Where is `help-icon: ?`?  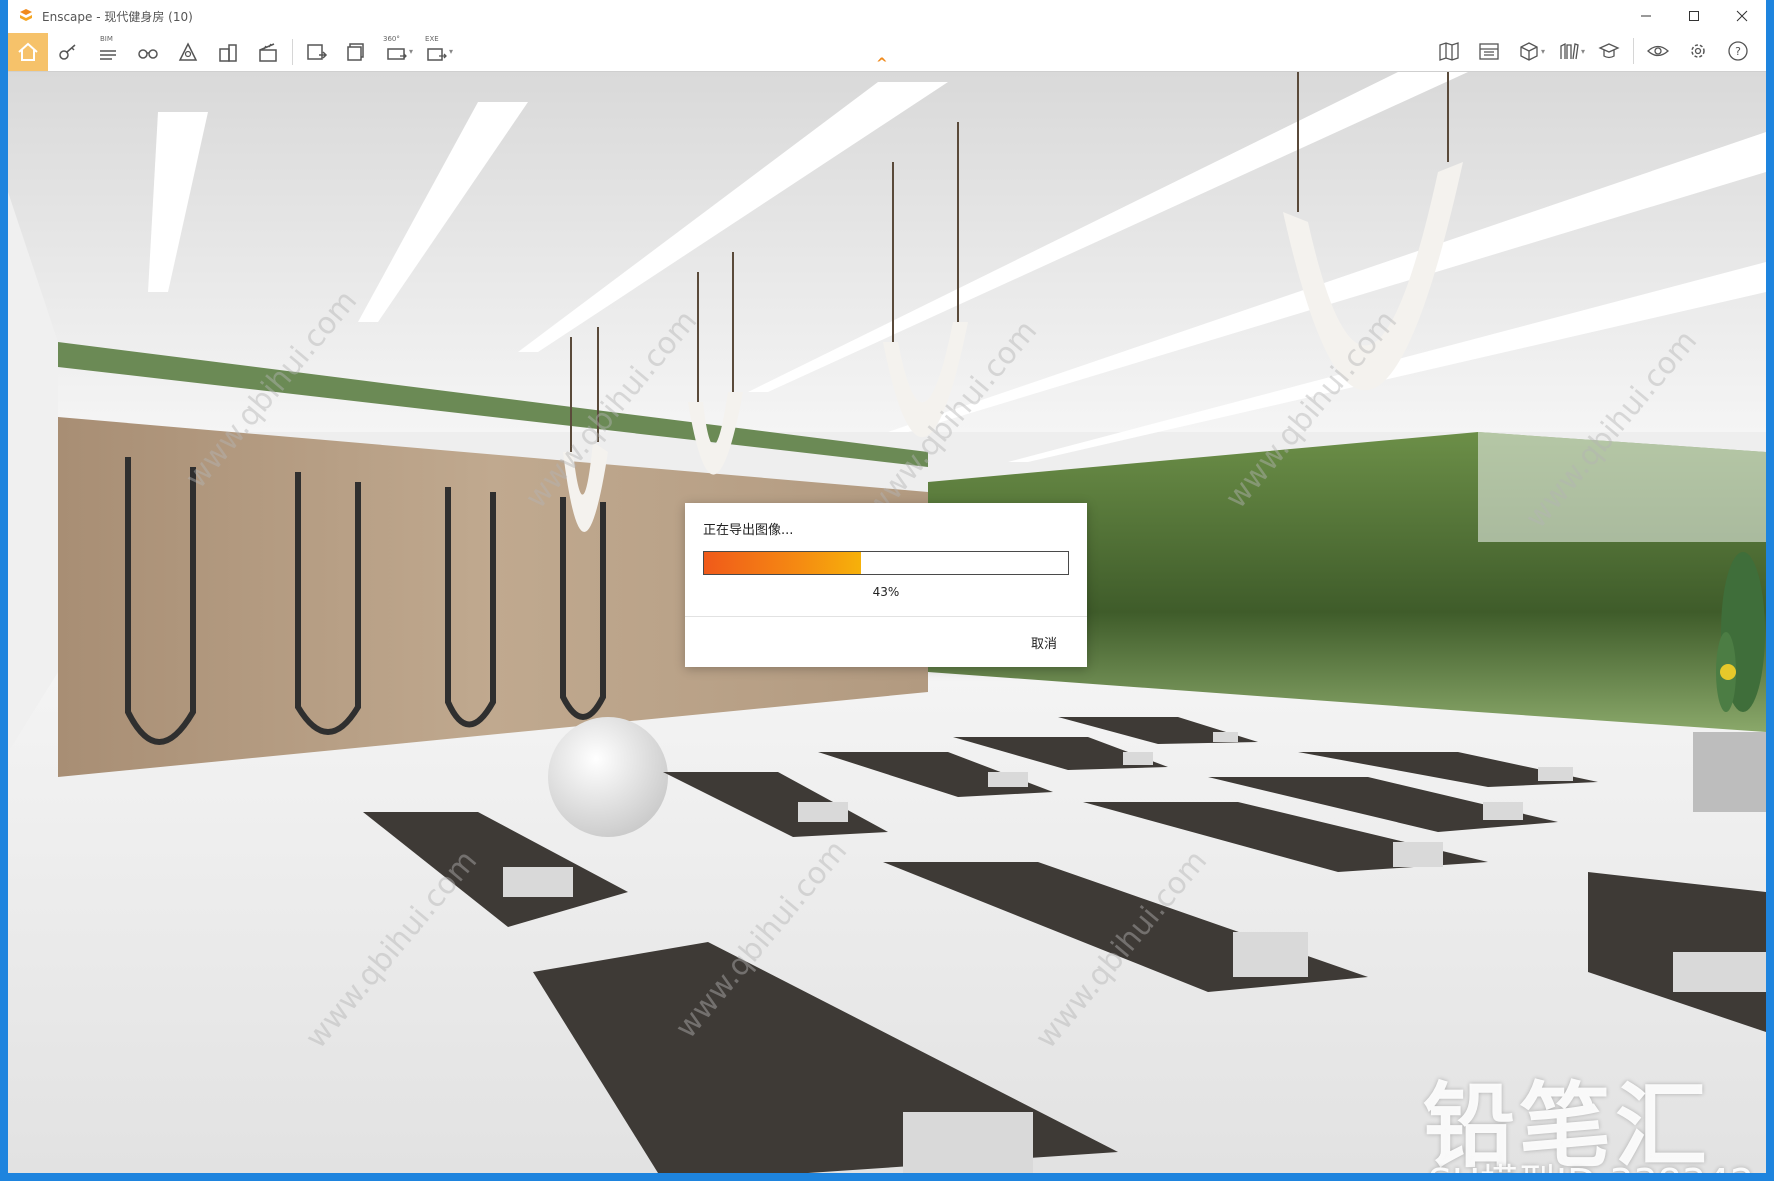
help-icon: ? is located at coordinates (1738, 51).